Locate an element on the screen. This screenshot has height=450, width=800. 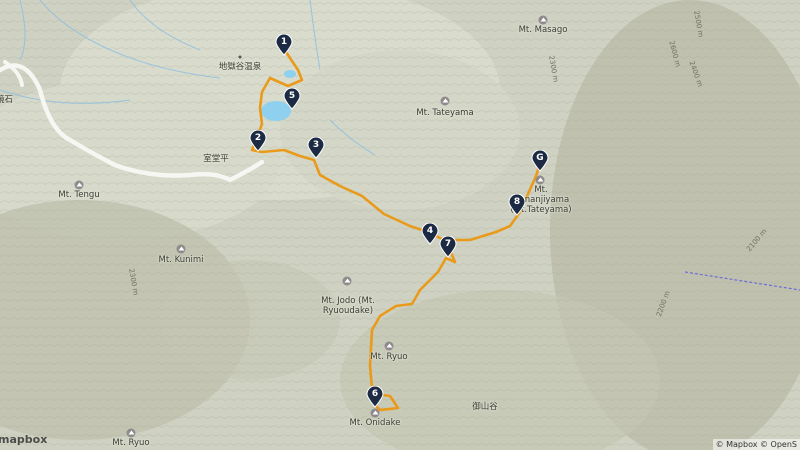
waypoint-pin: 5 is located at coordinates (292, 99).